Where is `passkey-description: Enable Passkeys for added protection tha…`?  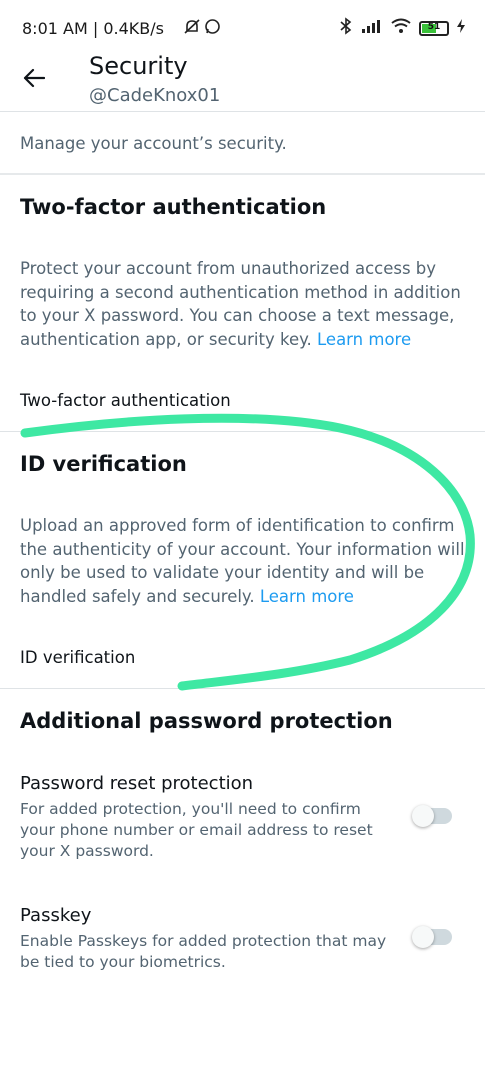
passkey-description: Enable Passkeys for added protection tha… is located at coordinates (203, 951).